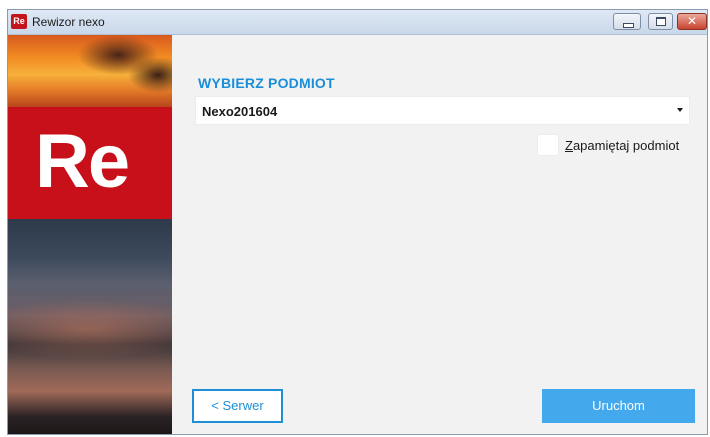 The width and height of the screenshot is (710, 437). I want to click on sunset-sky-image, so click(90, 71).